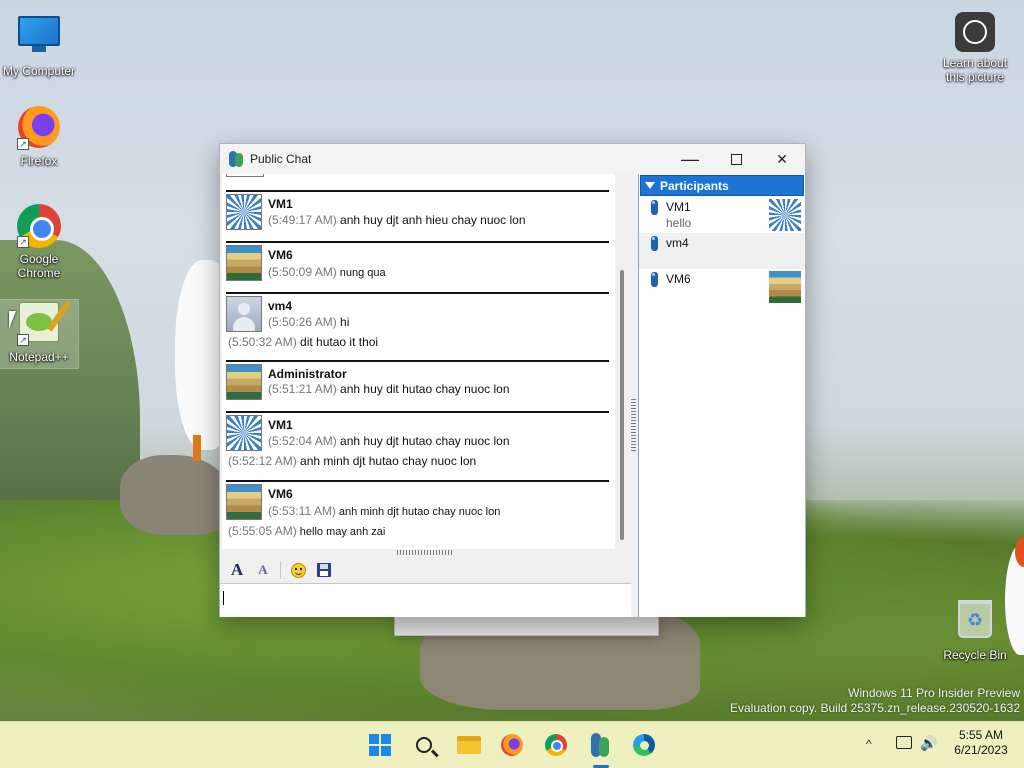  I want to click on participant-name: VM6, so click(678, 279).